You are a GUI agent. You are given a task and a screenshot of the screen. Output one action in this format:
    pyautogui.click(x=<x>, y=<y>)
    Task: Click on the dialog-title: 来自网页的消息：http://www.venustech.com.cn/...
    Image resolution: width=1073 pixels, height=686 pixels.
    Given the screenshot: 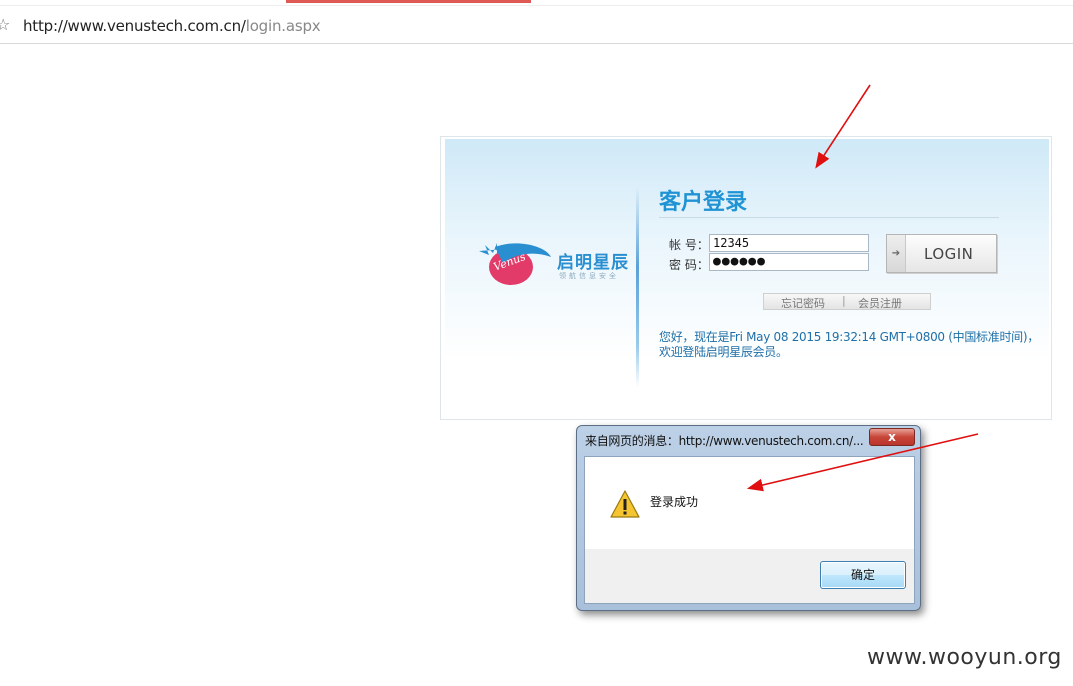 What is the action you would take?
    pyautogui.click(x=724, y=441)
    